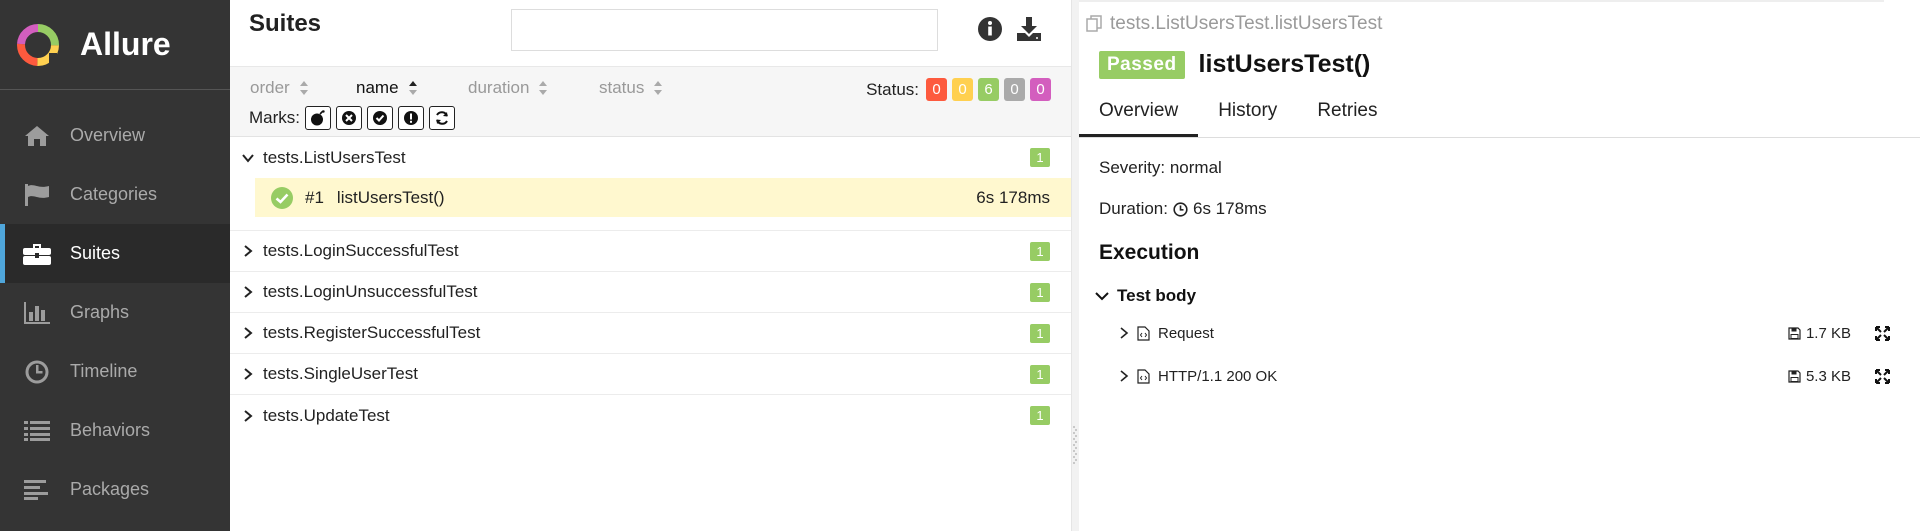  I want to click on sort-status: status, so click(631, 88).